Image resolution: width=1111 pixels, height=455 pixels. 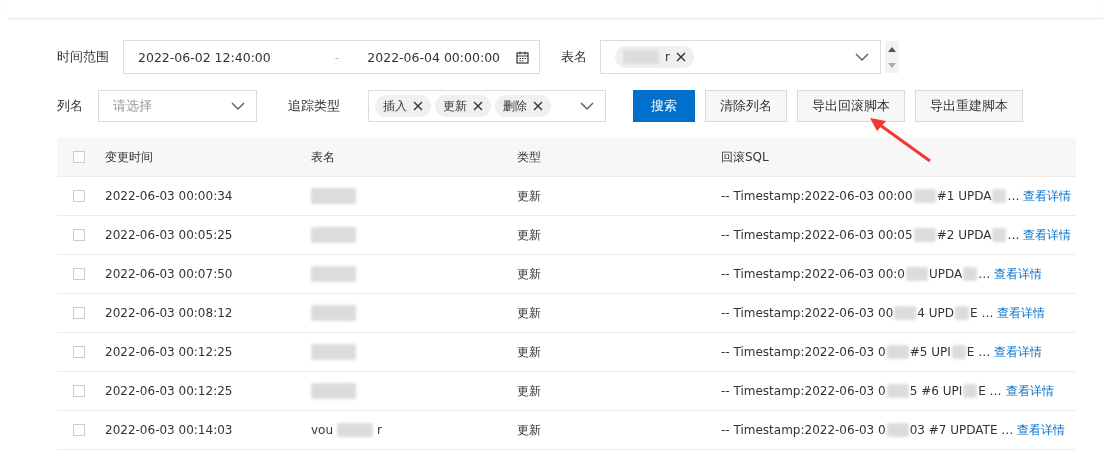 What do you see at coordinates (83, 57) in the screenshot?
I see `field-label: 时间范围` at bounding box center [83, 57].